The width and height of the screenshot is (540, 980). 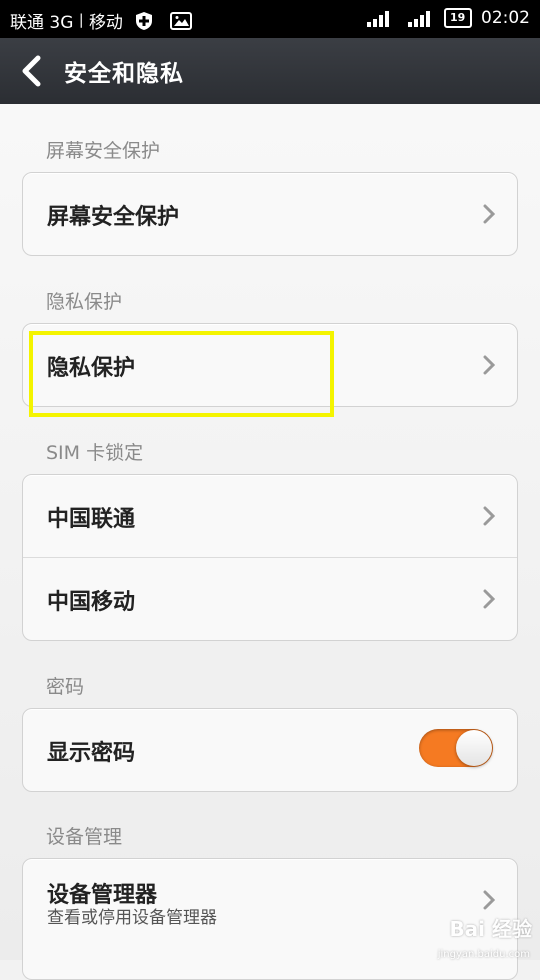 I want to click on carrier-1: 联通 3G, so click(x=42, y=23).